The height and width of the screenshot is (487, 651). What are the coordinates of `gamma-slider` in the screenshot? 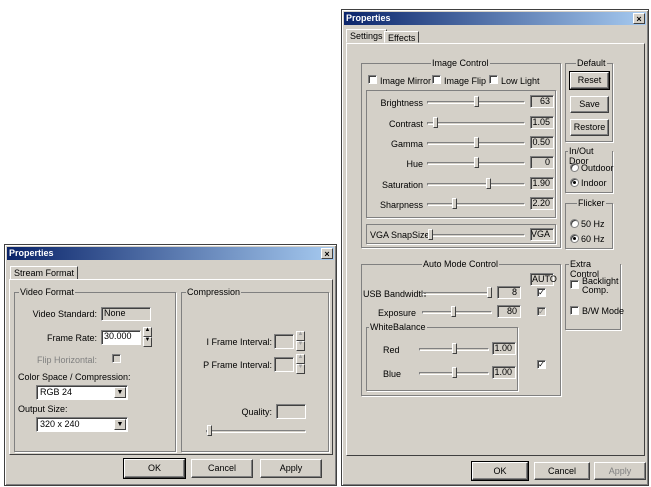 It's located at (476, 143).